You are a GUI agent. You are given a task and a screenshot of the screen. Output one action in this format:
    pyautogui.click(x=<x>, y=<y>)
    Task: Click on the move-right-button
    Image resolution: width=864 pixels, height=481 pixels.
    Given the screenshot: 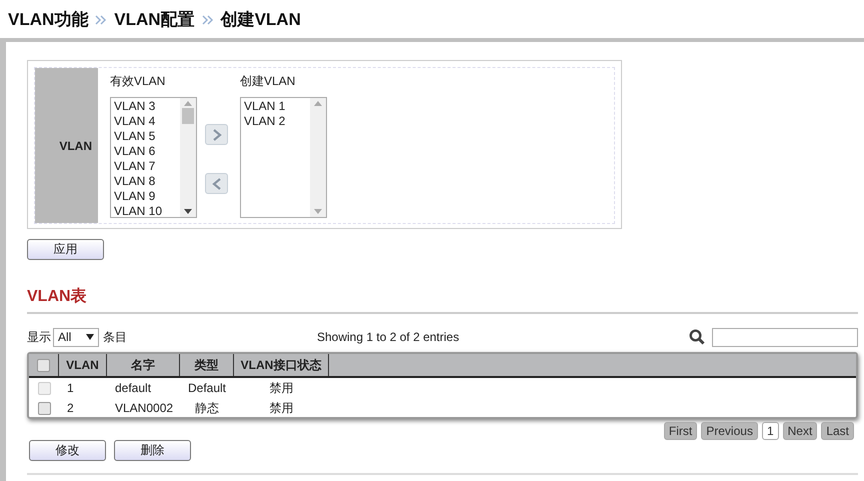 What is the action you would take?
    pyautogui.click(x=216, y=134)
    